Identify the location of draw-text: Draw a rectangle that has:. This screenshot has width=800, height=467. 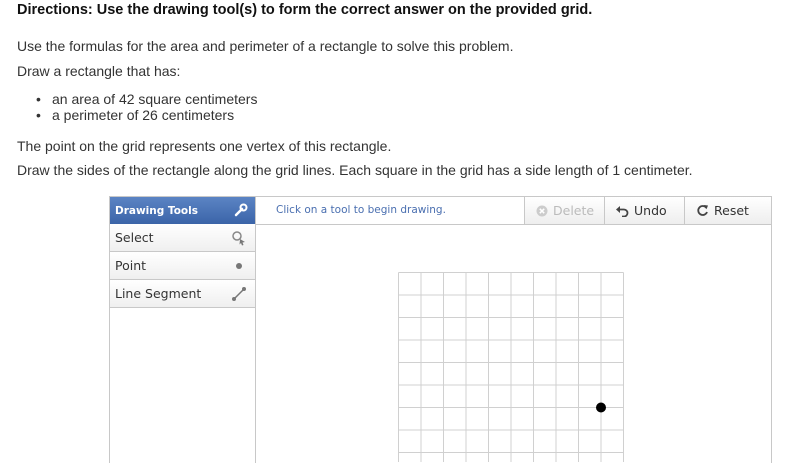
(99, 71).